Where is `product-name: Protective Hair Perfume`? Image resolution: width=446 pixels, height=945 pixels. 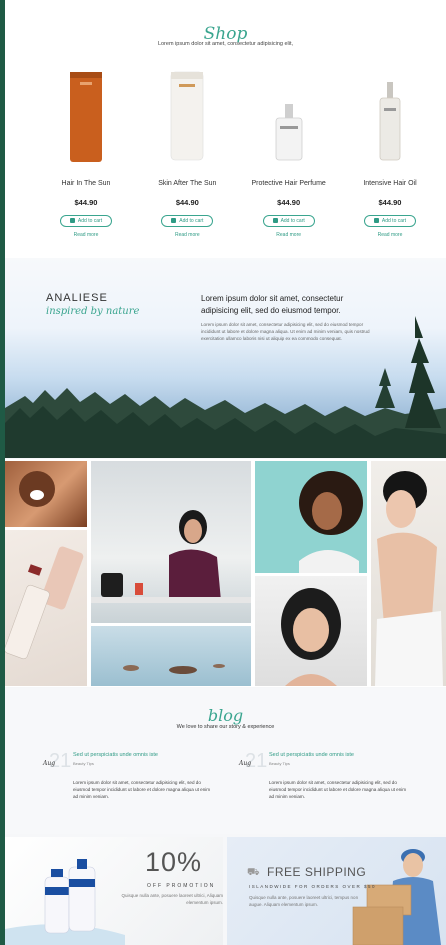
product-name: Protective Hair Perfume is located at coordinates (289, 183).